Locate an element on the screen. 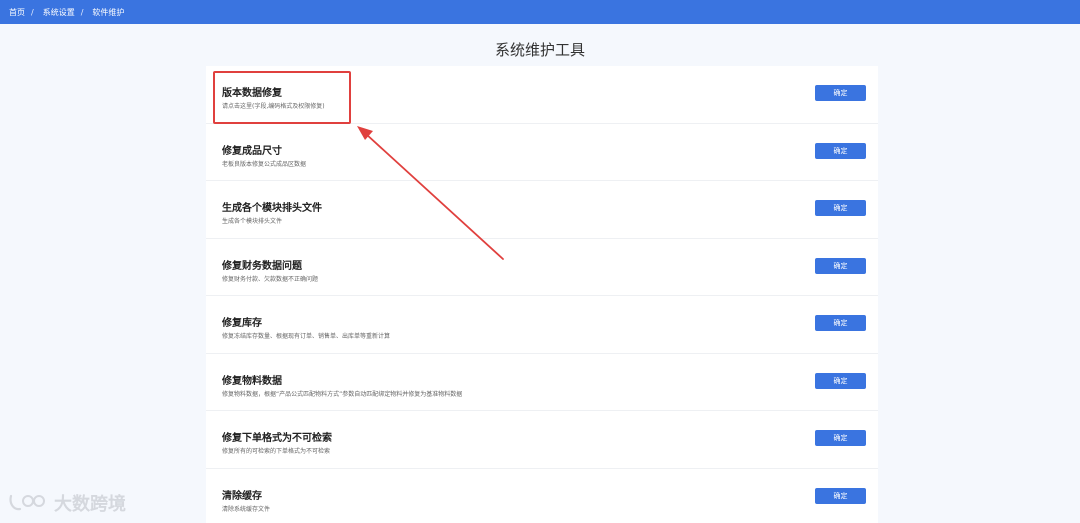  breadcrumb-system-settings: 系统设置 is located at coordinates (59, 12).